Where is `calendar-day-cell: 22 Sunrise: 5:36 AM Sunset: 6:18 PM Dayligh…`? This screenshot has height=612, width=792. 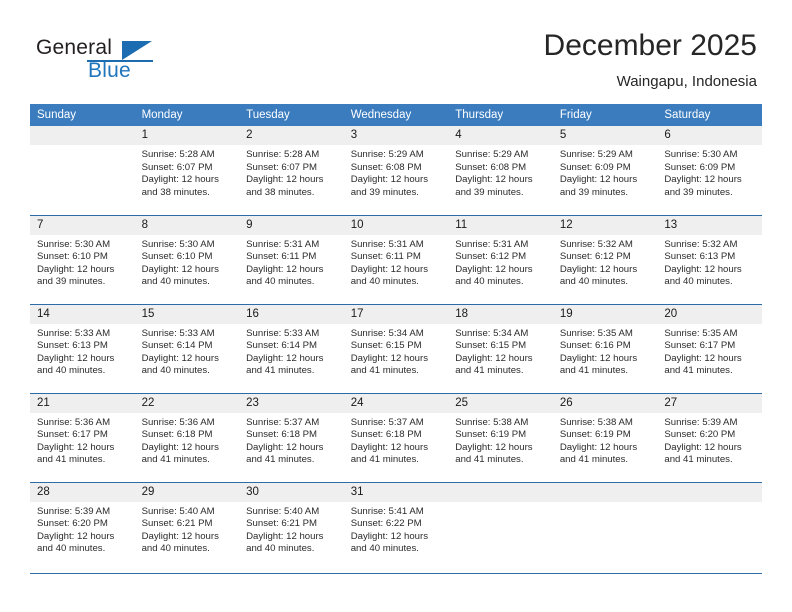 calendar-day-cell: 22 Sunrise: 5:36 AM Sunset: 6:18 PM Dayligh… is located at coordinates (187, 437).